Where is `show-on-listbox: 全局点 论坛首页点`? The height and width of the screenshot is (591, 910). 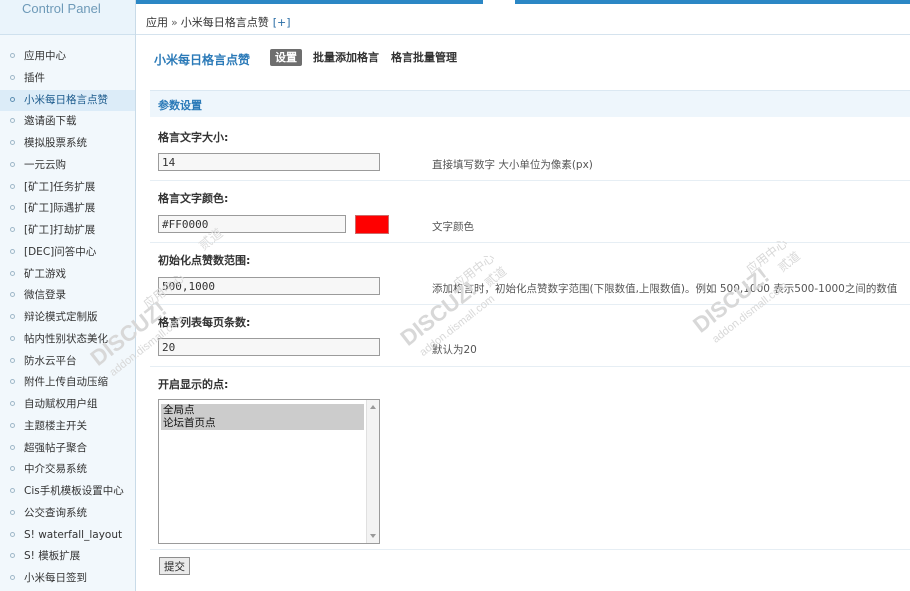
show-on-listbox: 全局点 论坛首页点 is located at coordinates (269, 471).